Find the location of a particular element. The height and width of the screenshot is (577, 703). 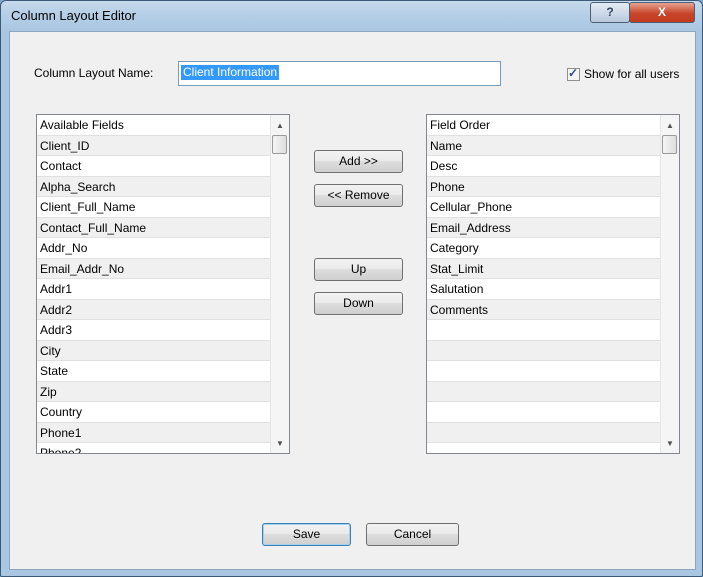

layout-name-value: Client Information is located at coordinates (230, 72).